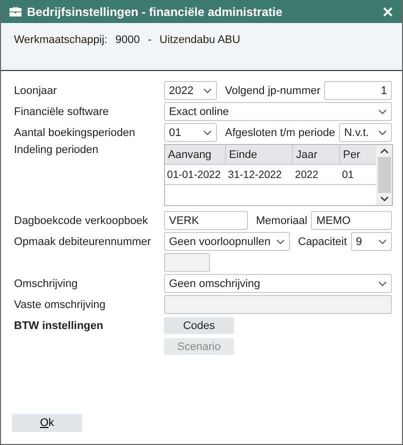 The height and width of the screenshot is (445, 403). I want to click on briefcase-icon, so click(15, 11).